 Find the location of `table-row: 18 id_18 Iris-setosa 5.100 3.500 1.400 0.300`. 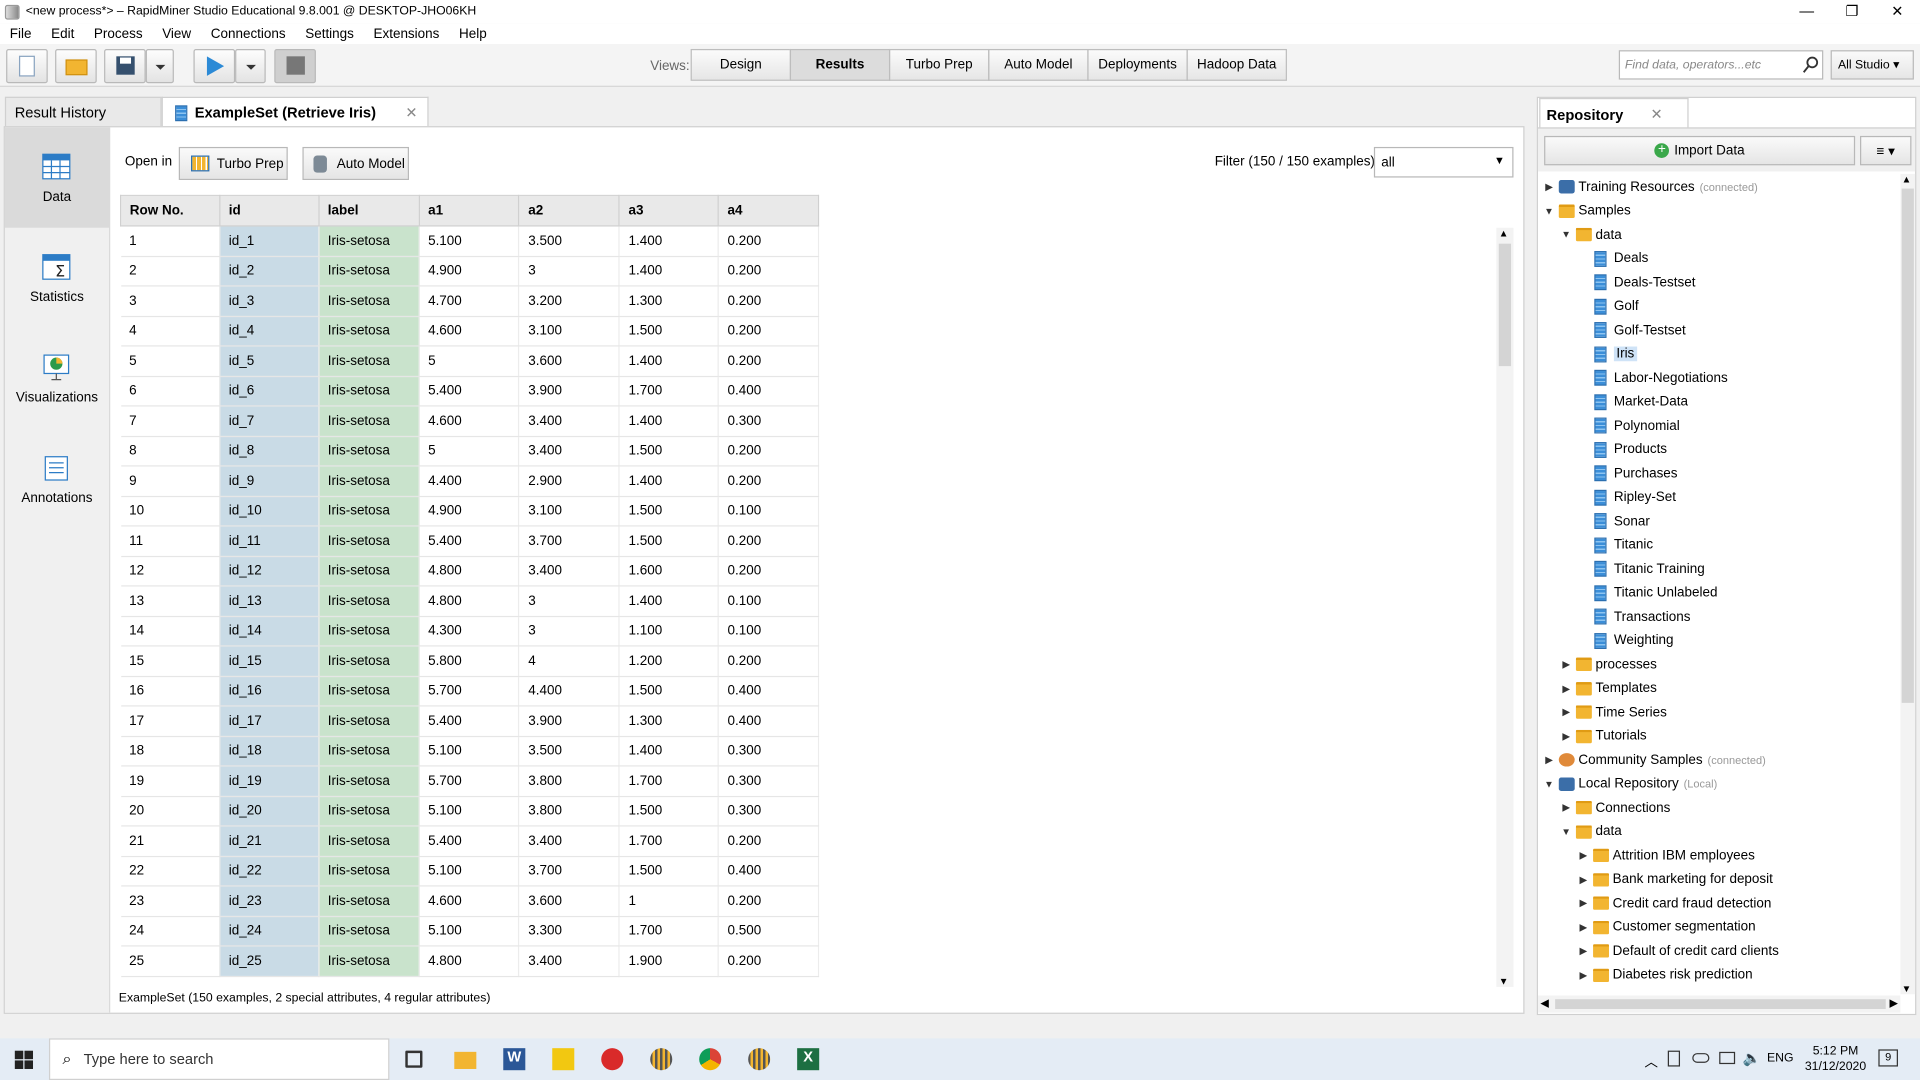

table-row: 18 id_18 Iris-setosa 5.100 3.500 1.400 0.300 is located at coordinates (470, 751).